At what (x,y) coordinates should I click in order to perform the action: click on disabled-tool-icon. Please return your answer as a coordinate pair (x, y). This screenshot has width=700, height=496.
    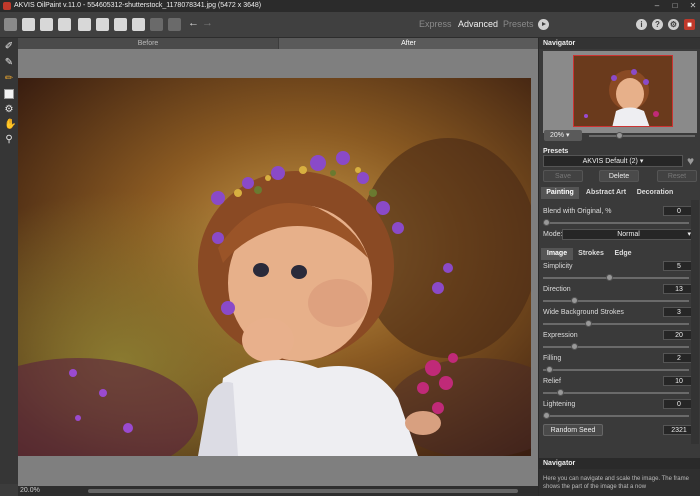
    Looking at the image, I should click on (156, 24).